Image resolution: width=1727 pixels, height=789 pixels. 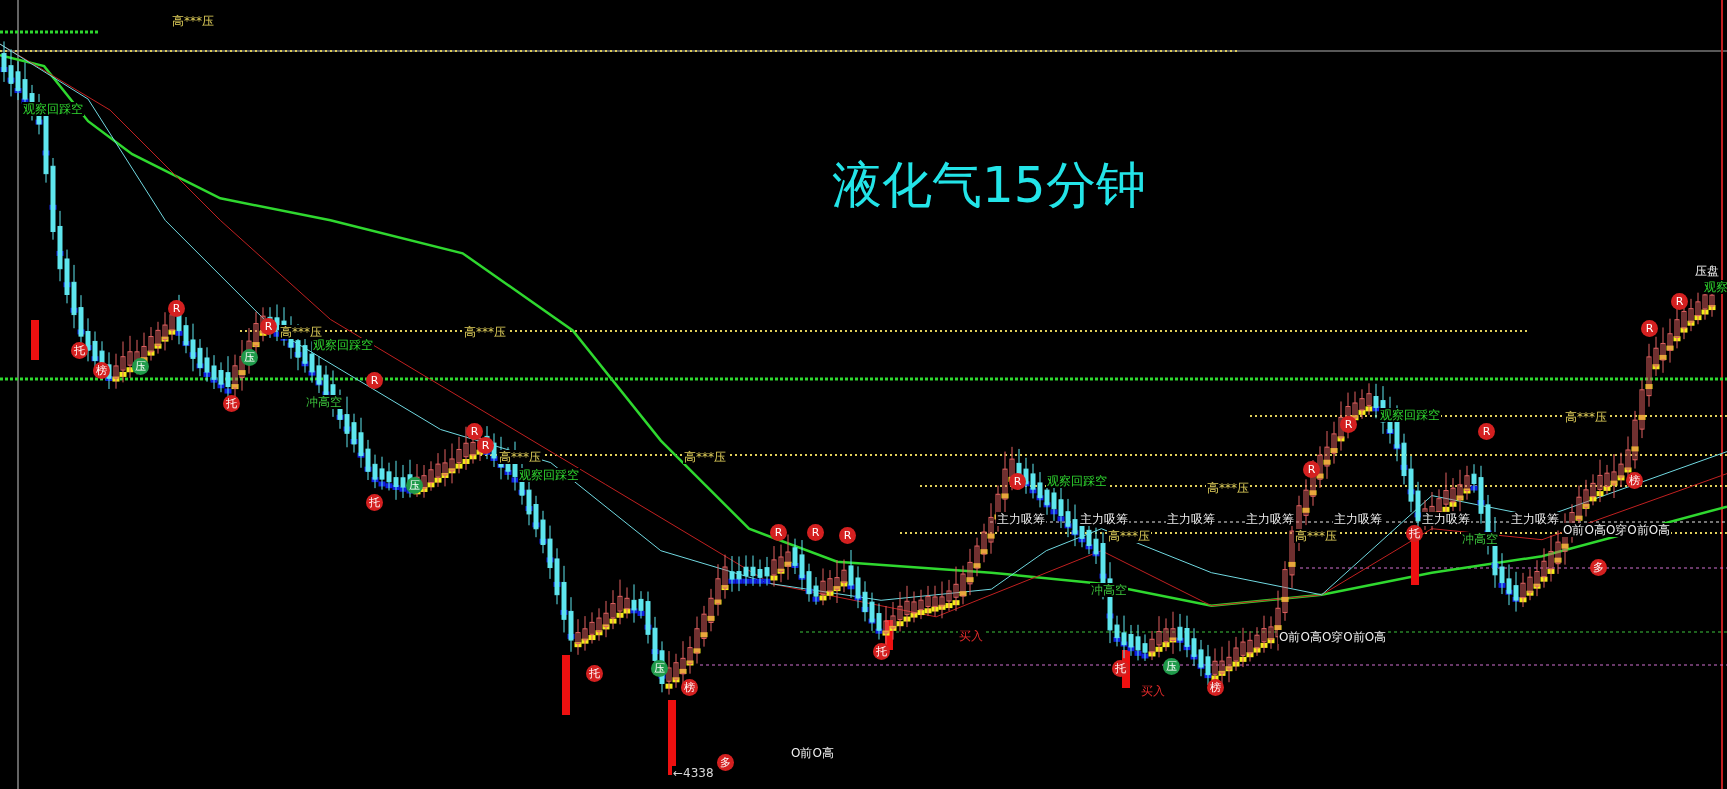 What do you see at coordinates (1707, 271) in the screenshot?
I see `pressure-label: 压盘` at bounding box center [1707, 271].